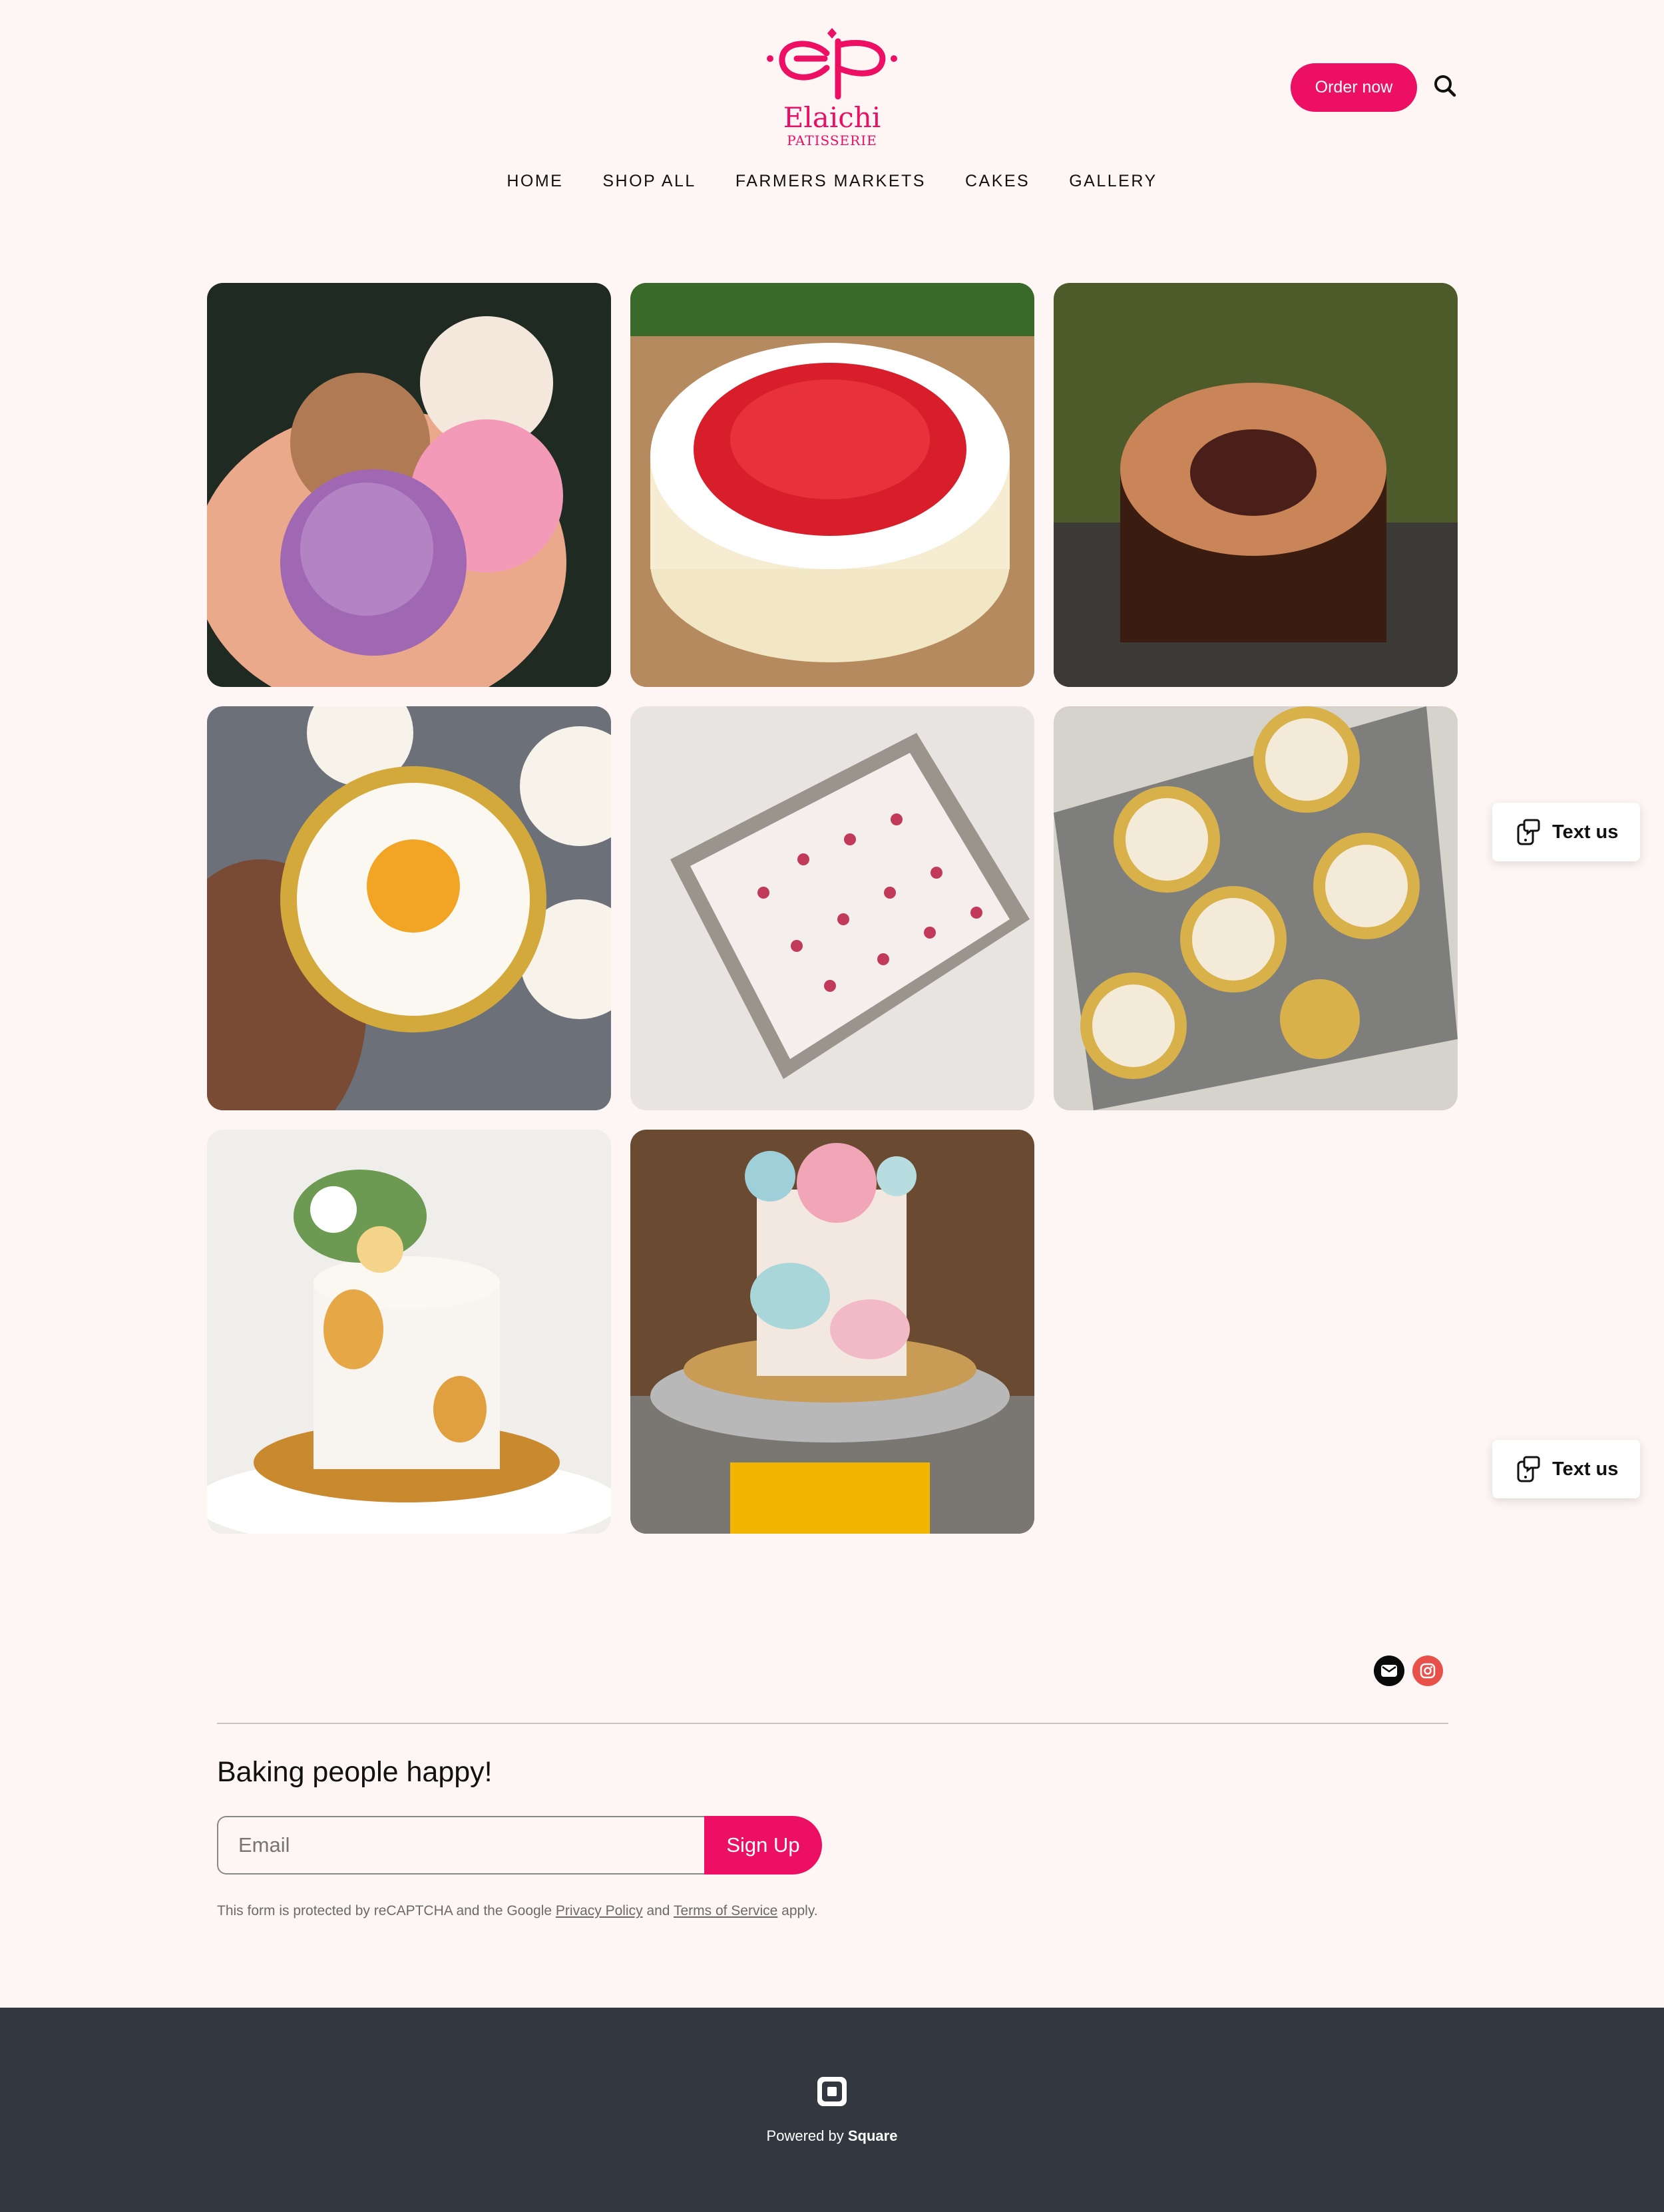  I want to click on nav-item-shop-all: SHOP ALL, so click(649, 181).